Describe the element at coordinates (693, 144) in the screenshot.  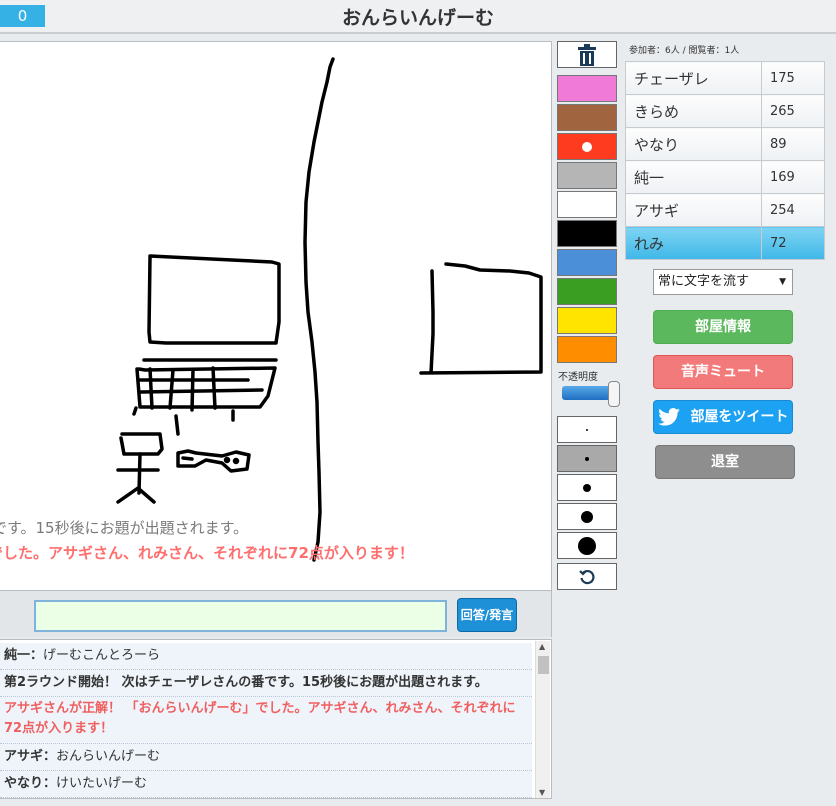
I see `player-name: やなり` at that location.